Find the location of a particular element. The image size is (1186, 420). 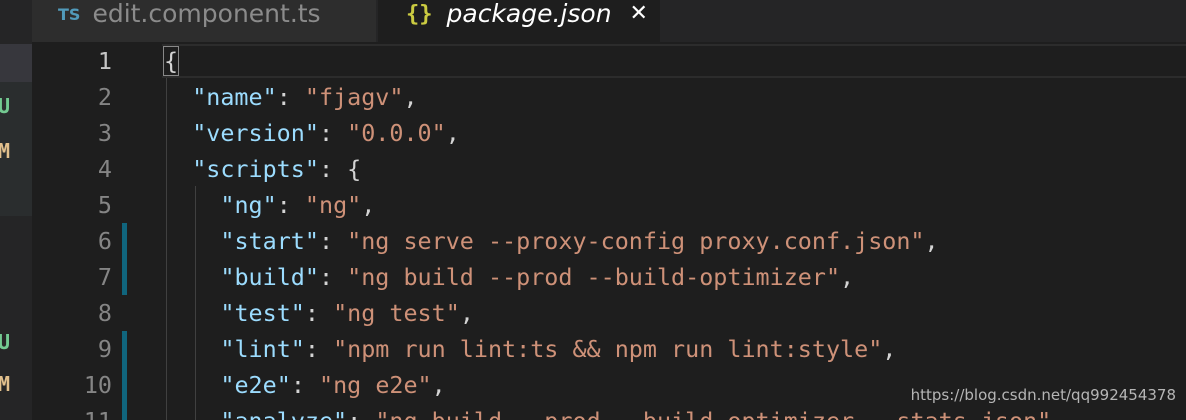

json-string: "ng e2e" is located at coordinates (375, 385).